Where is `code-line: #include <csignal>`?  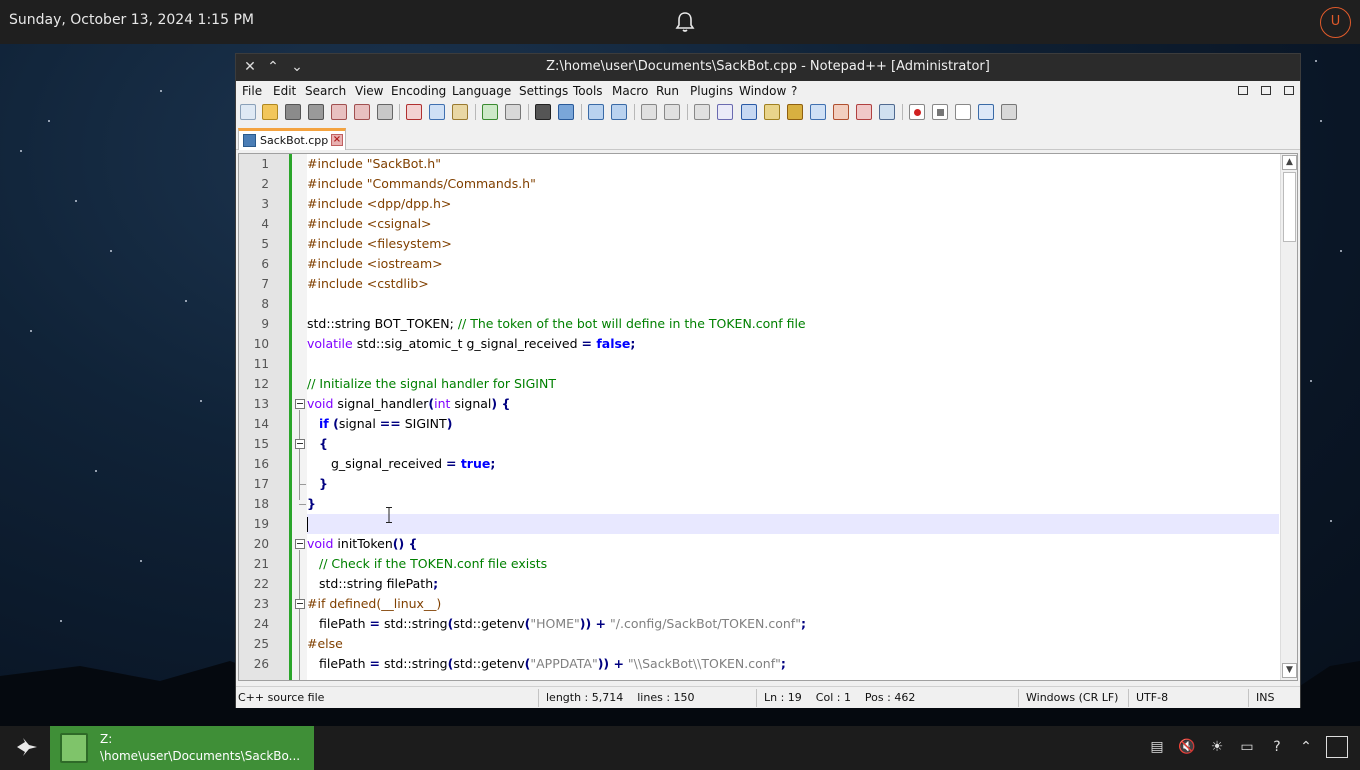
code-line: #include <csignal> is located at coordinates (793, 224).